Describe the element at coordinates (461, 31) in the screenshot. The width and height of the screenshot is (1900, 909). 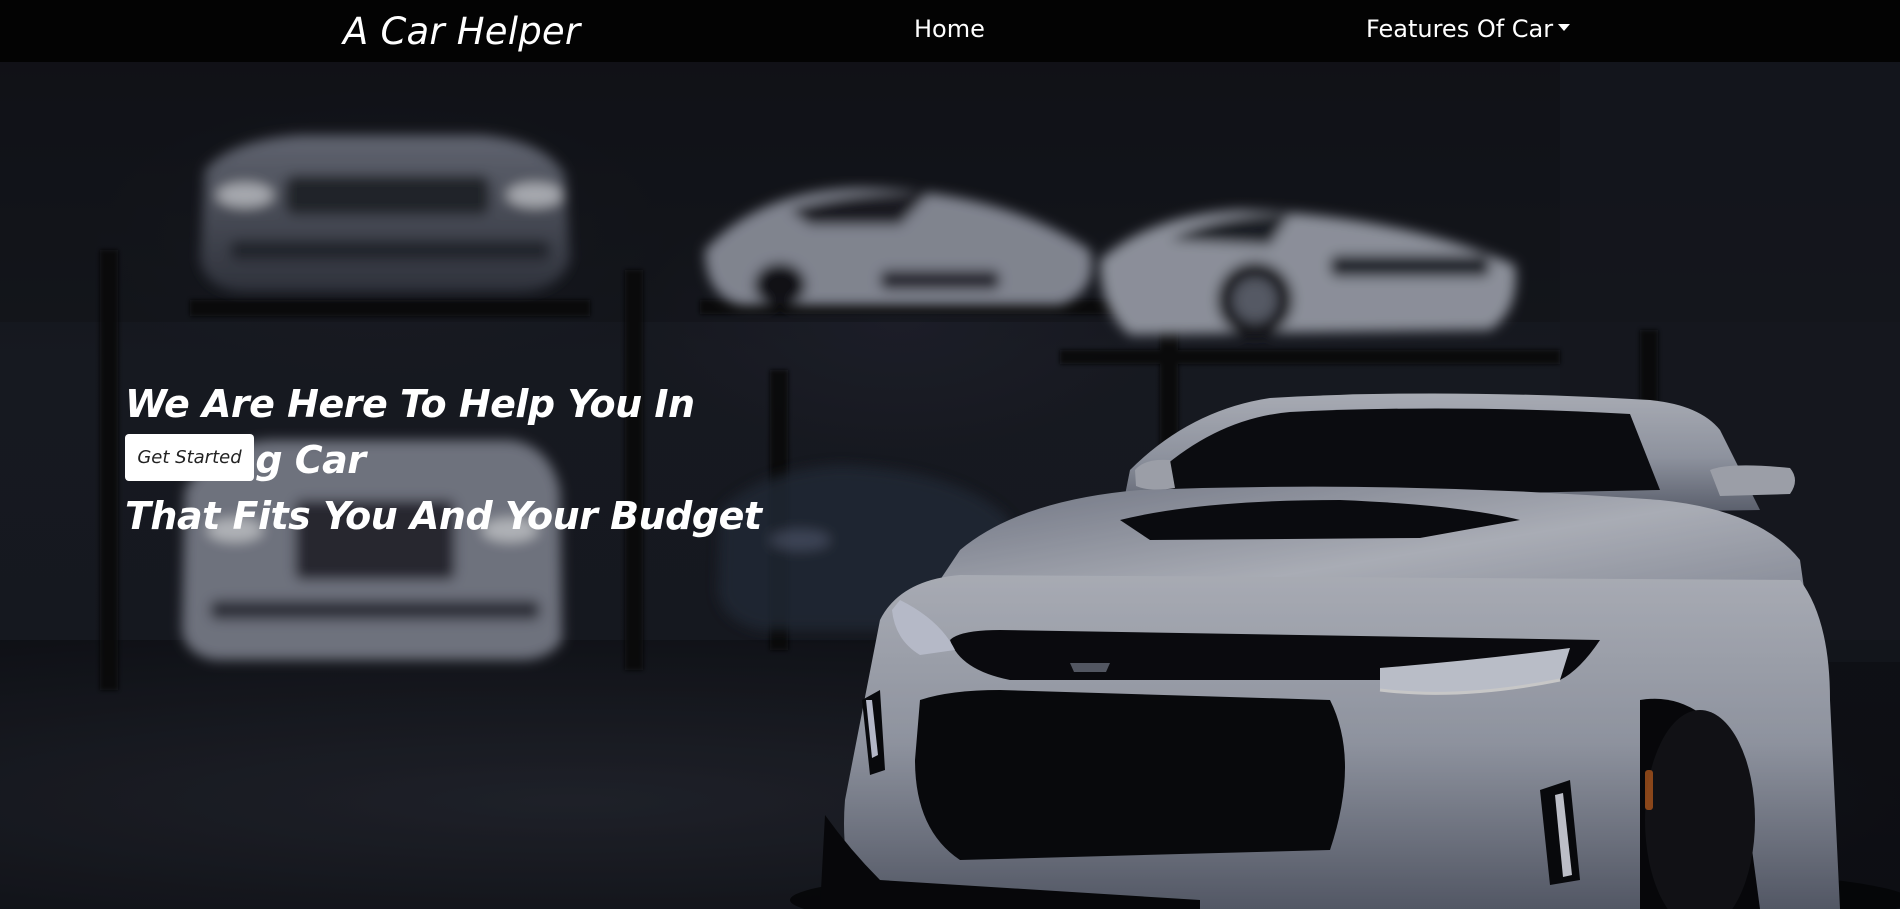
I see `brand-logo: A Car Helper` at that location.